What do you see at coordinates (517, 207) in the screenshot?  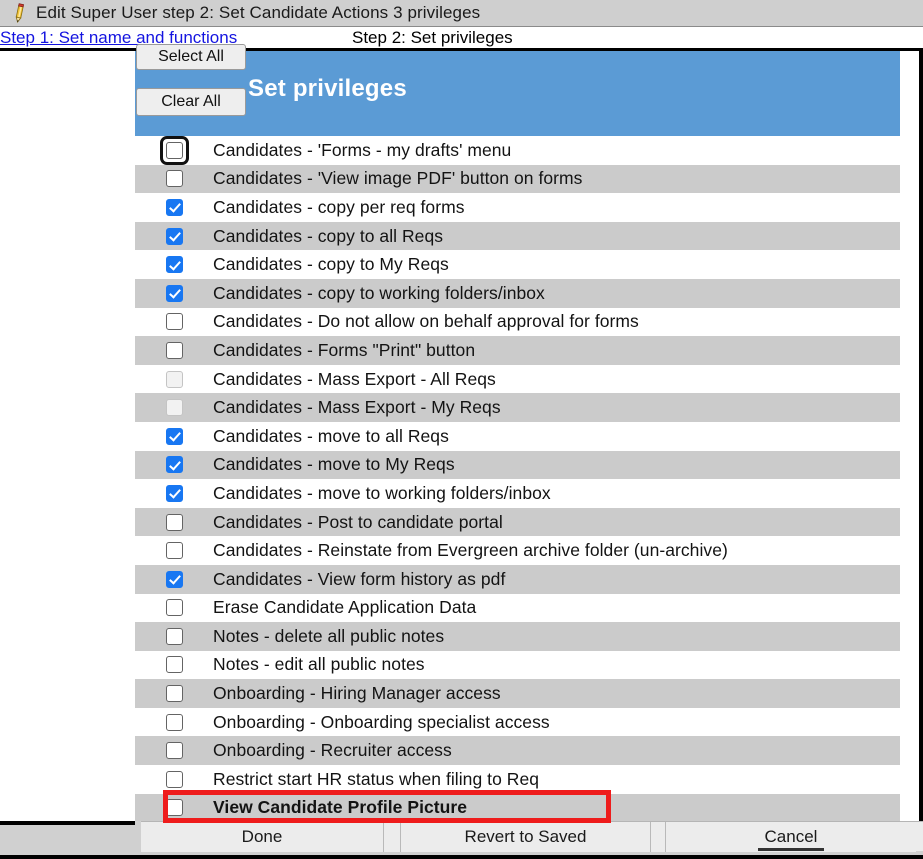 I see `privilege-row: Candidates - copy per req forms` at bounding box center [517, 207].